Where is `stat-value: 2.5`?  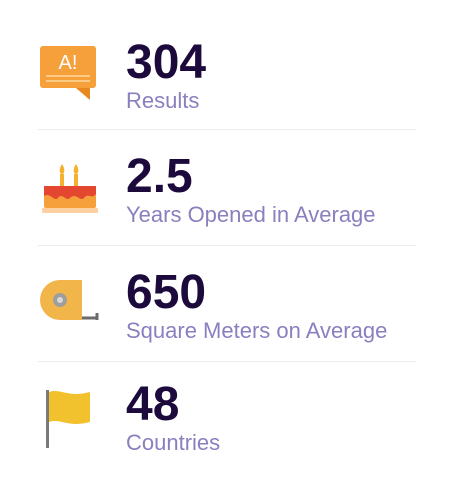
stat-value: 2.5 is located at coordinates (159, 176).